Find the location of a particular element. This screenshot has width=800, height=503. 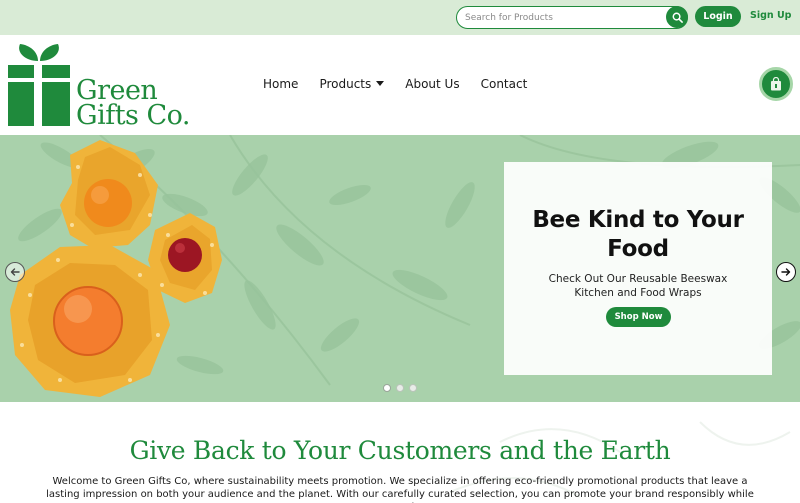

carousel-prev-button is located at coordinates (15, 272).